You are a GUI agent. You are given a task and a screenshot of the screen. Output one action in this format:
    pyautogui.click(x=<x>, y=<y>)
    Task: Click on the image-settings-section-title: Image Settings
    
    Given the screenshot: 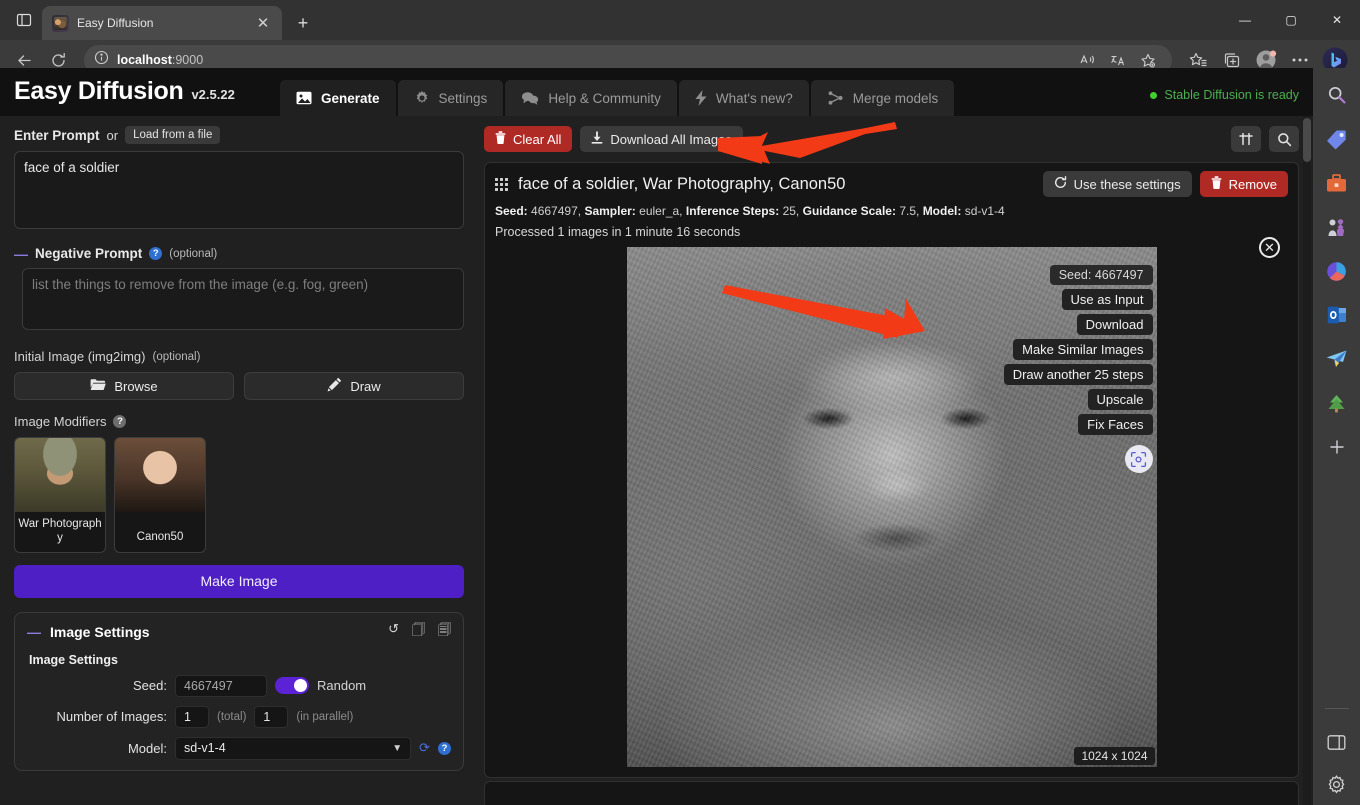 What is the action you would take?
    pyautogui.click(x=73, y=659)
    